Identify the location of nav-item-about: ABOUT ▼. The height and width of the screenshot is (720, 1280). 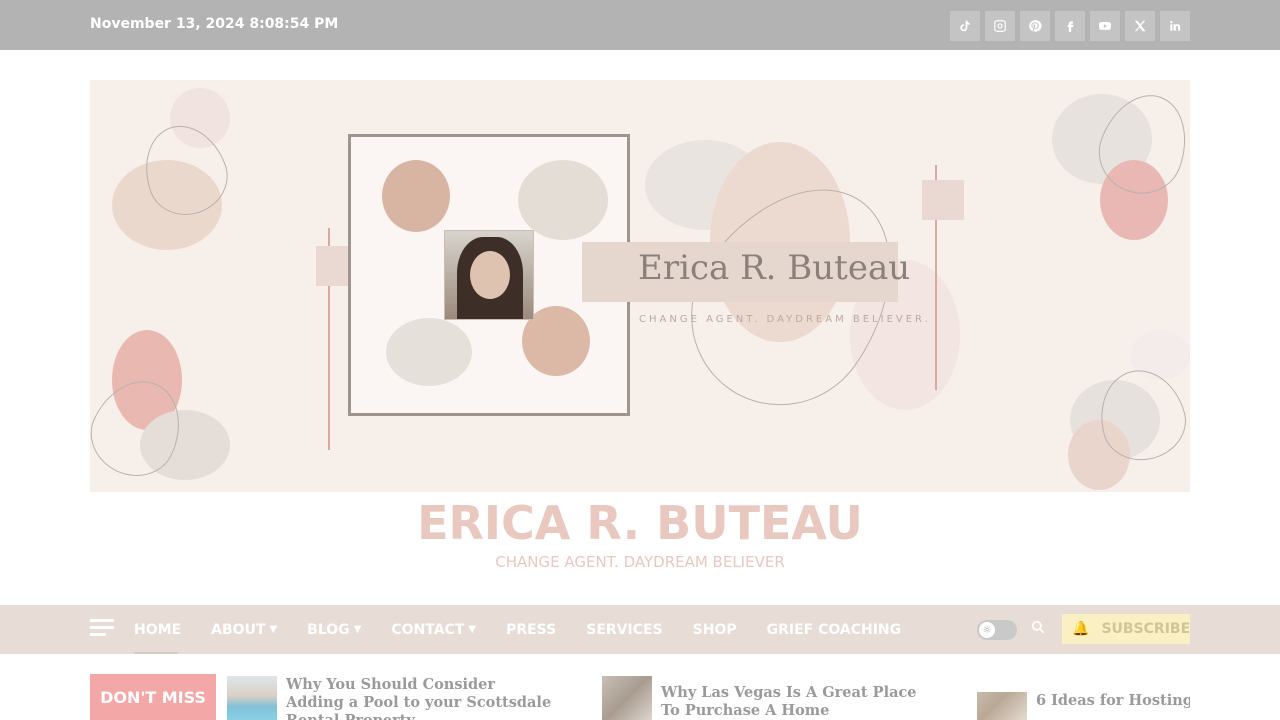
(244, 630).